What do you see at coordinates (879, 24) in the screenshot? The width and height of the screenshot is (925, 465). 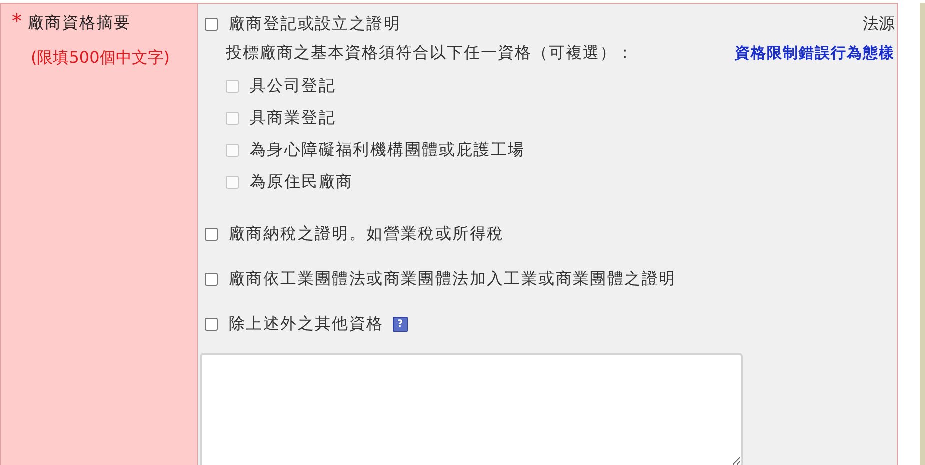 I see `source-label: 法源` at bounding box center [879, 24].